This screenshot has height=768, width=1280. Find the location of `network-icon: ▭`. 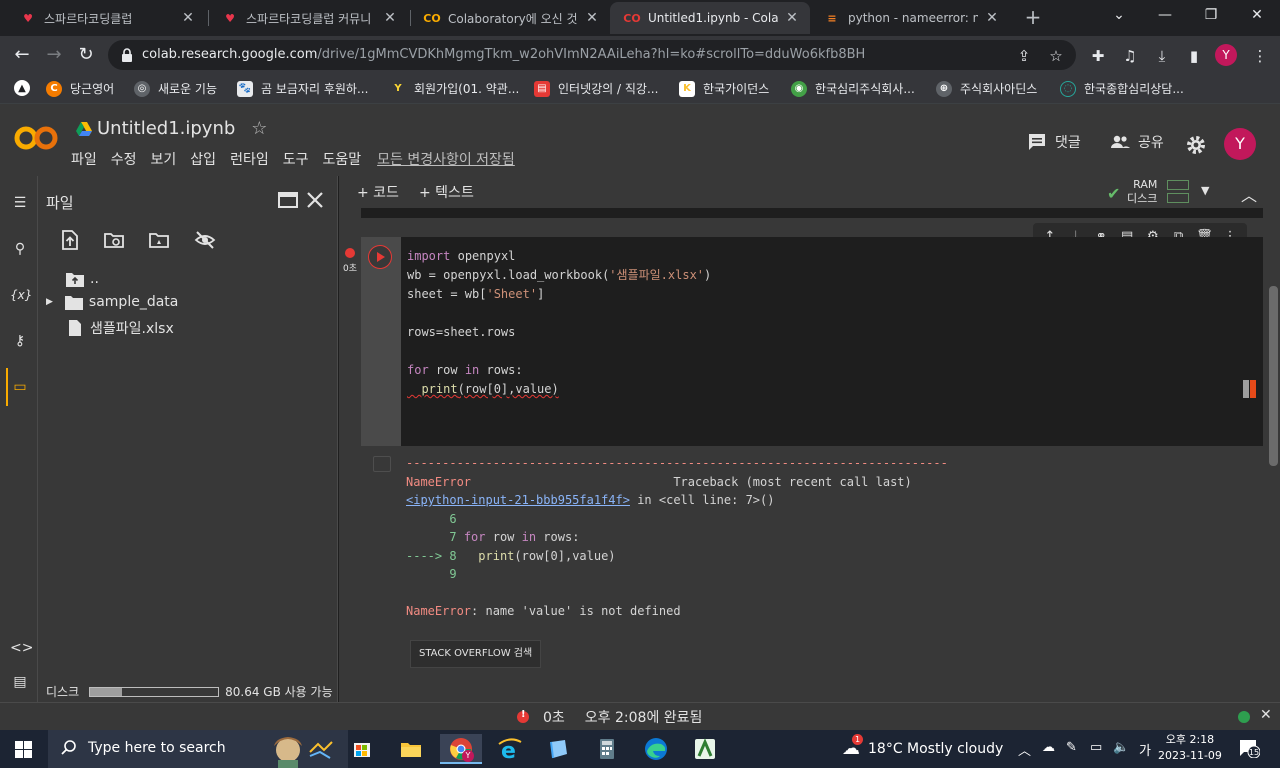

network-icon: ▭ is located at coordinates (1096, 747).